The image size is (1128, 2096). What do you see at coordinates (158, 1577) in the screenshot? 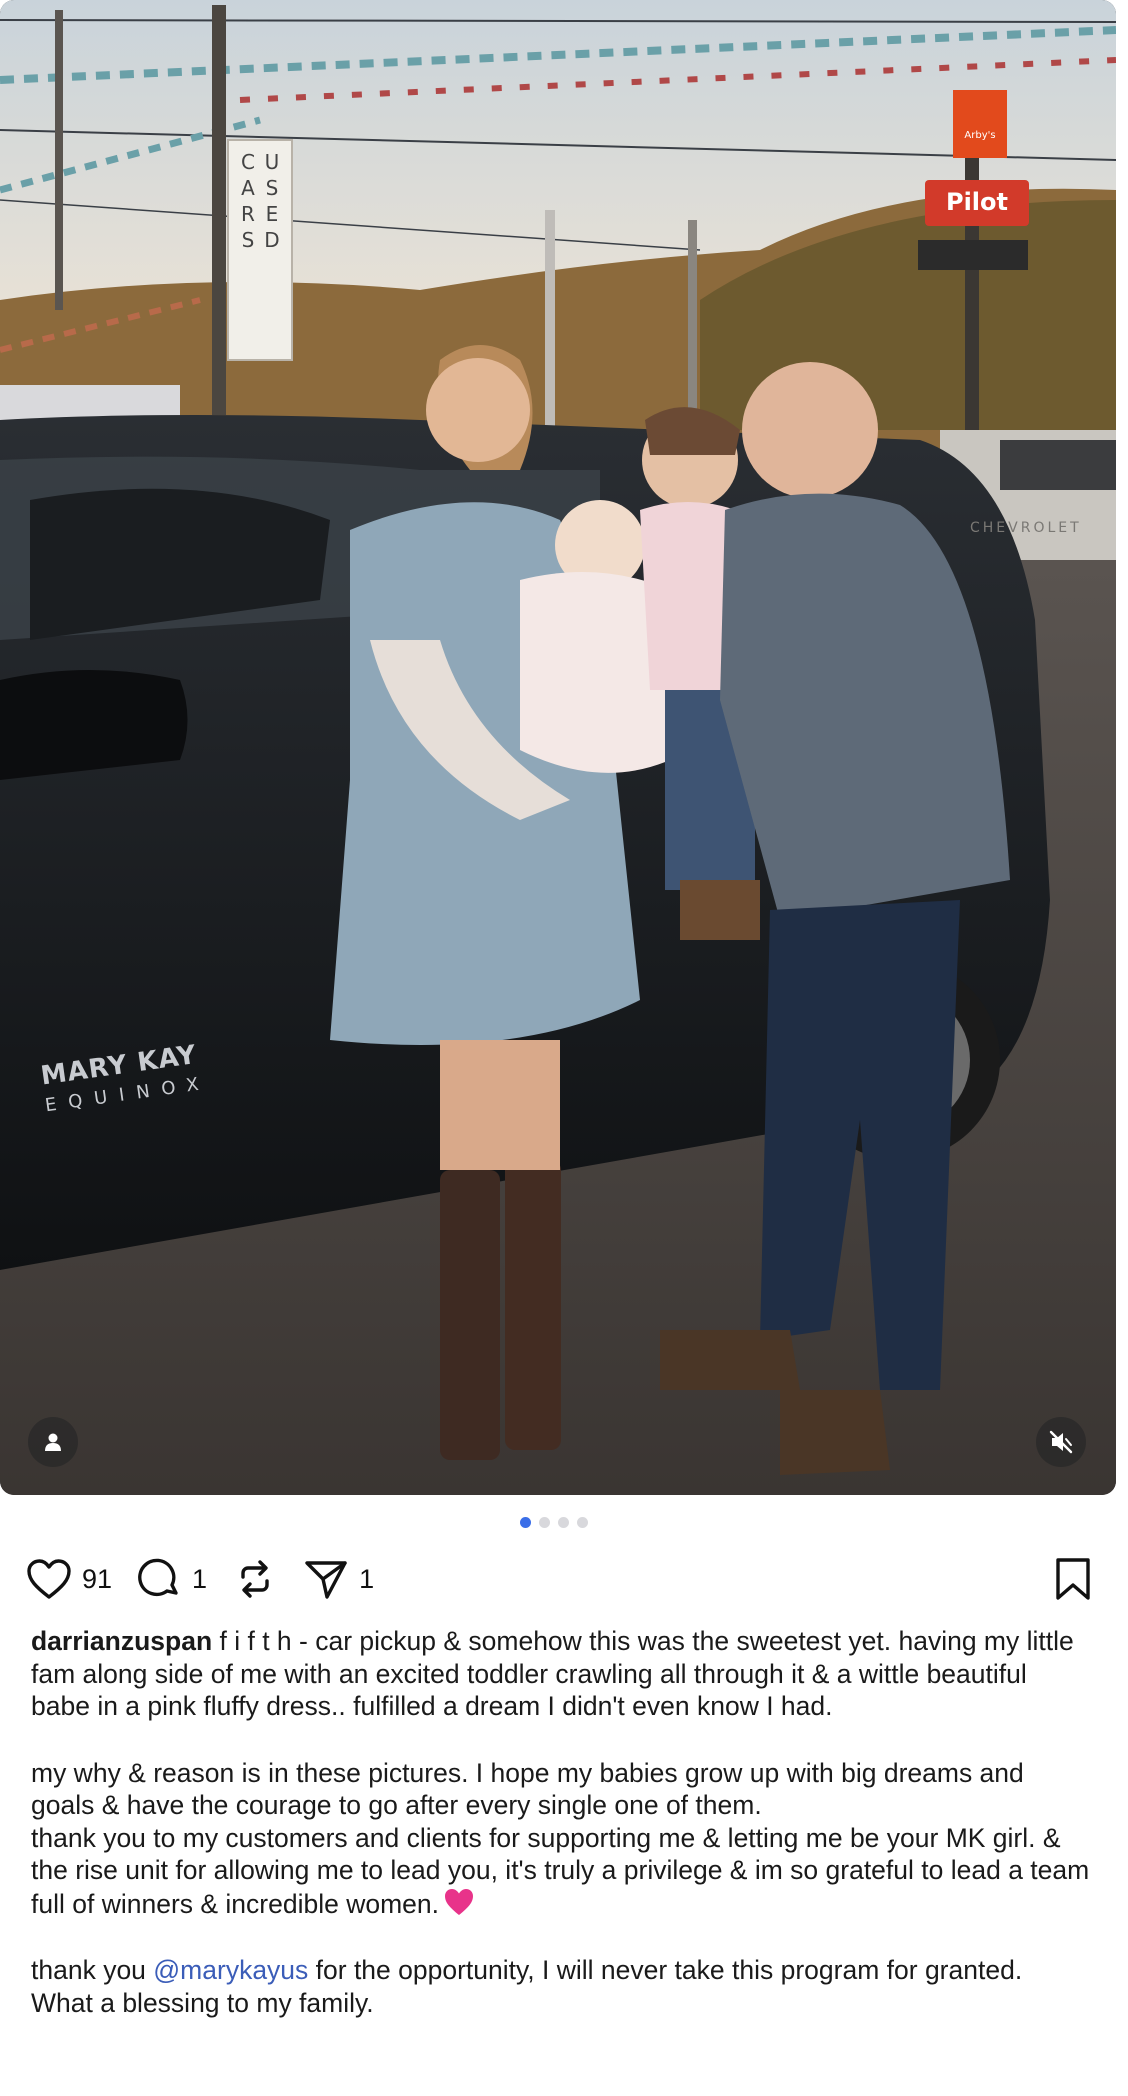
I see `comment-bubble-icon` at bounding box center [158, 1577].